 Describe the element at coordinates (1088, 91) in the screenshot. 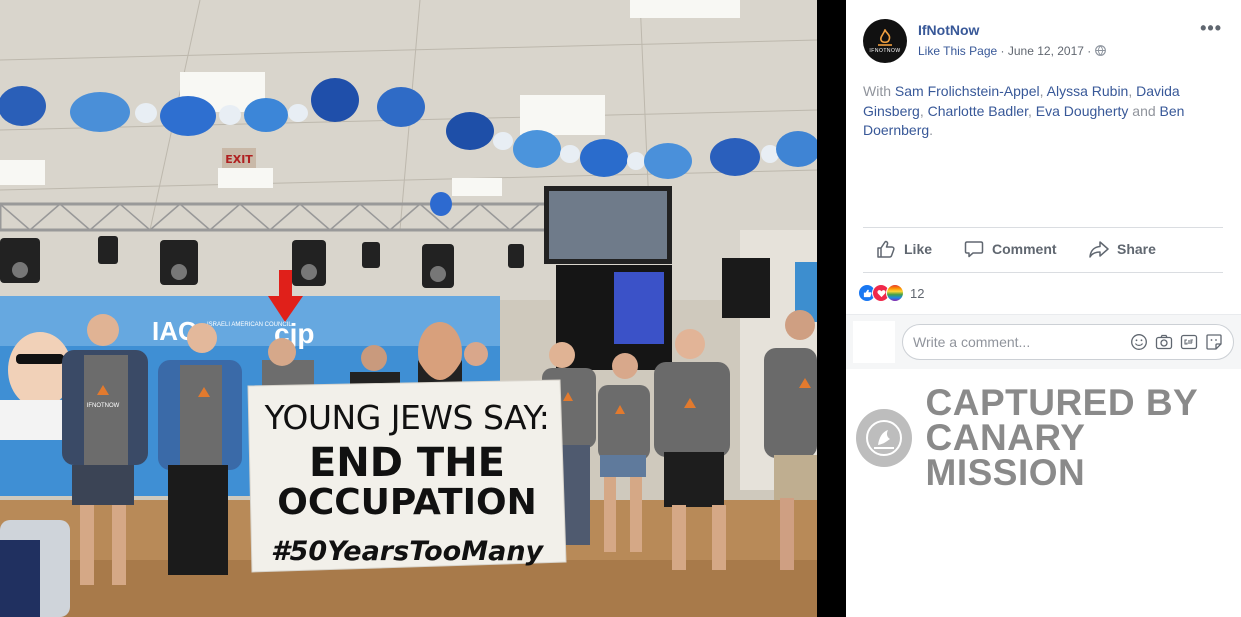

I see `tagged-person-link: Alyssa Rubin` at that location.